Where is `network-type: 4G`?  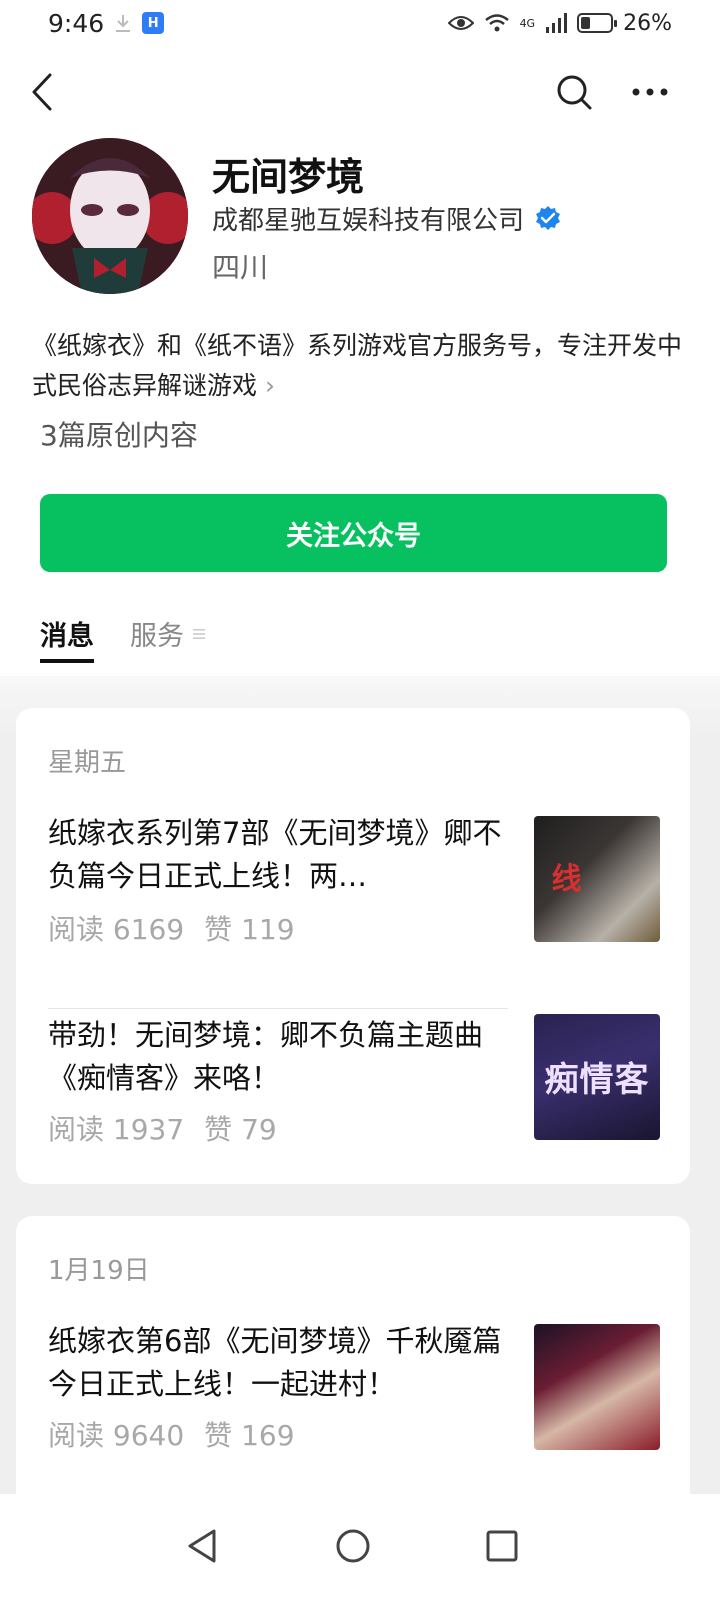
network-type: 4G is located at coordinates (527, 23).